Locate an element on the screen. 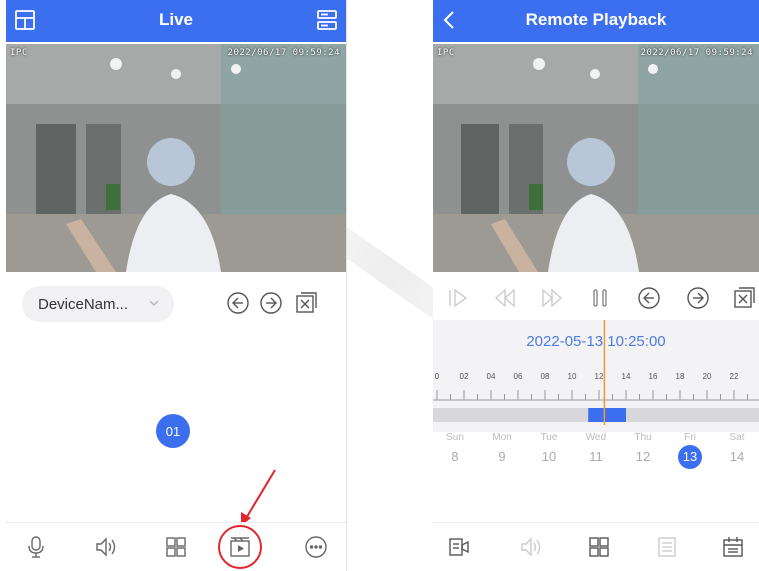 The height and width of the screenshot is (571, 759). step-play-icon is located at coordinates (458, 298).